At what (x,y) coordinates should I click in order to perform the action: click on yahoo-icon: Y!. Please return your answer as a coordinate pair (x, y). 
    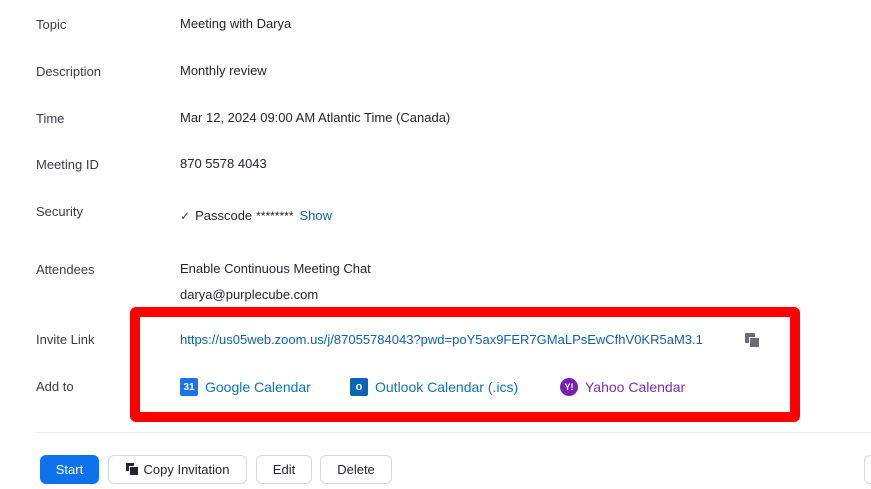
    Looking at the image, I should click on (569, 387).